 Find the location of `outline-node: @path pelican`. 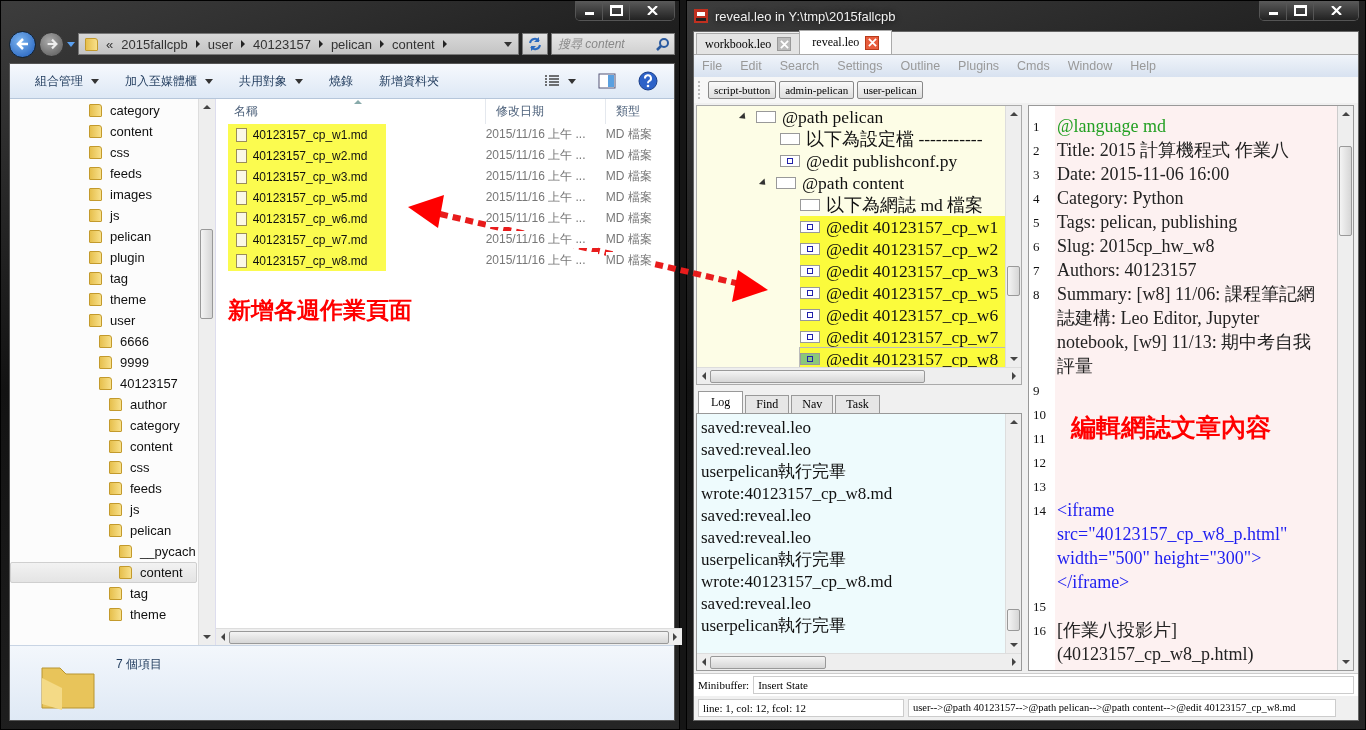

outline-node: @path pelican is located at coordinates (880, 117).